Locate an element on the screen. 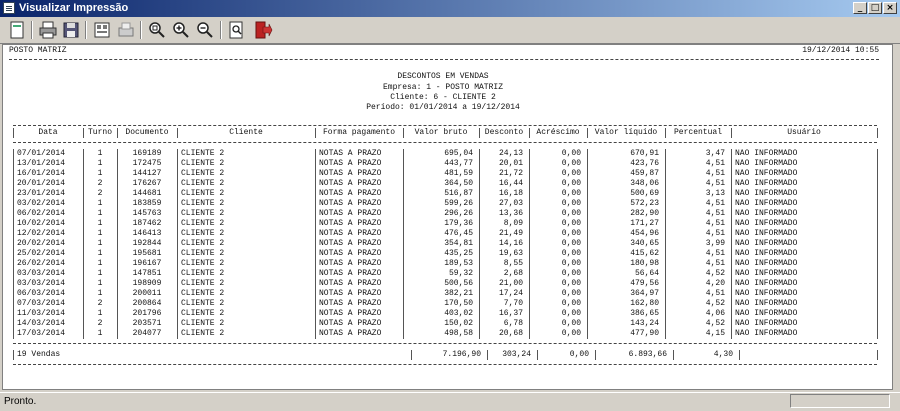 The height and width of the screenshot is (411, 900). cell-desconto: 2,68 is located at coordinates (513, 273).